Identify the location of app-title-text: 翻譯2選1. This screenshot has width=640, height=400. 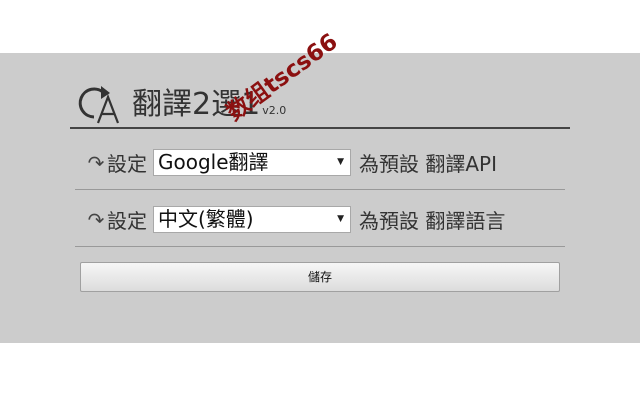
(196, 104).